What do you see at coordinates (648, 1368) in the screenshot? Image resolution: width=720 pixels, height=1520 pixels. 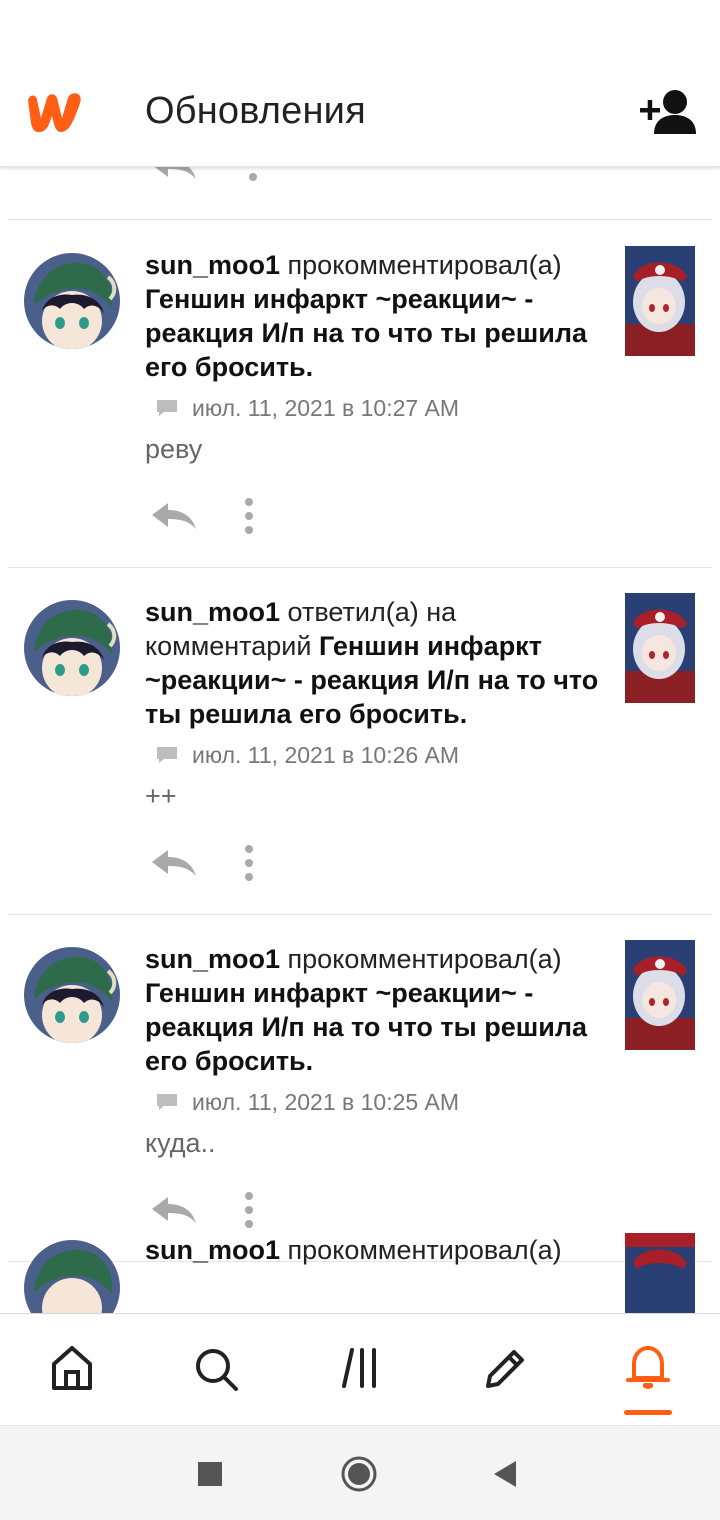 I see `bell-icon` at bounding box center [648, 1368].